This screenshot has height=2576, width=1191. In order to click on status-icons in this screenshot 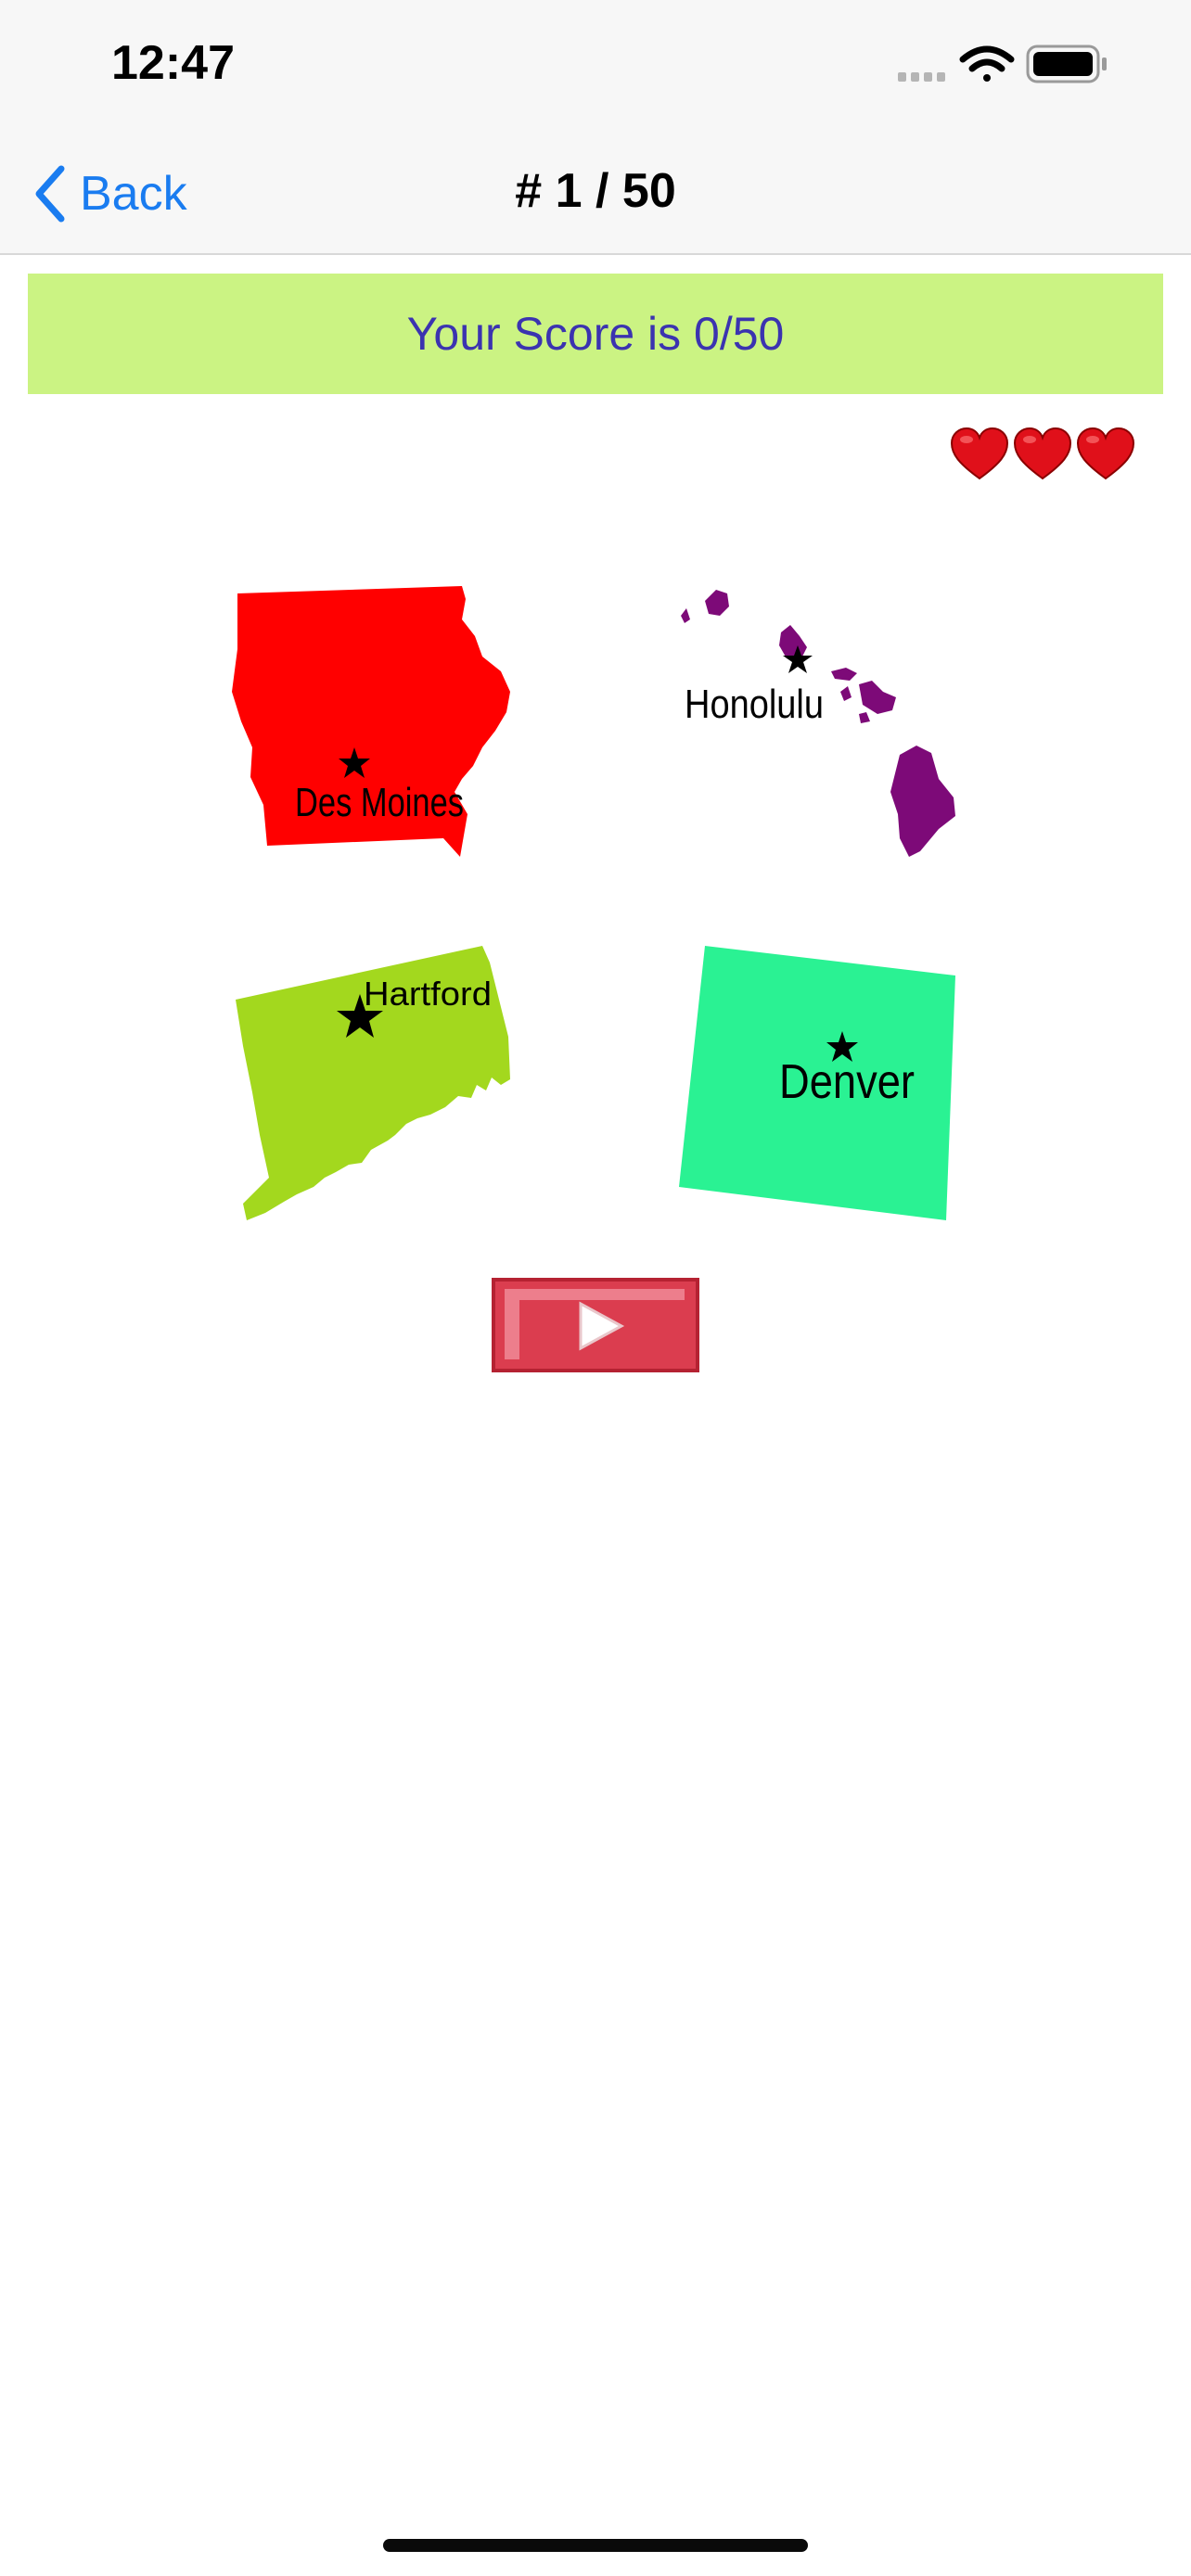, I will do `click(1010, 68)`.